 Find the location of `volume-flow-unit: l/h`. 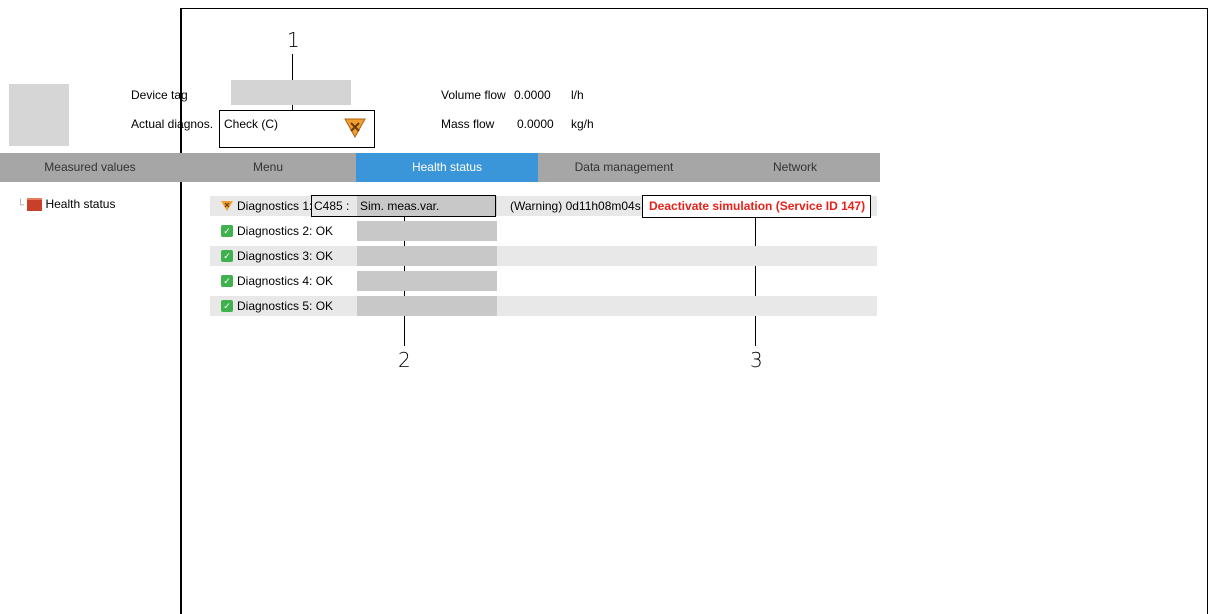

volume-flow-unit: l/h is located at coordinates (577, 95).